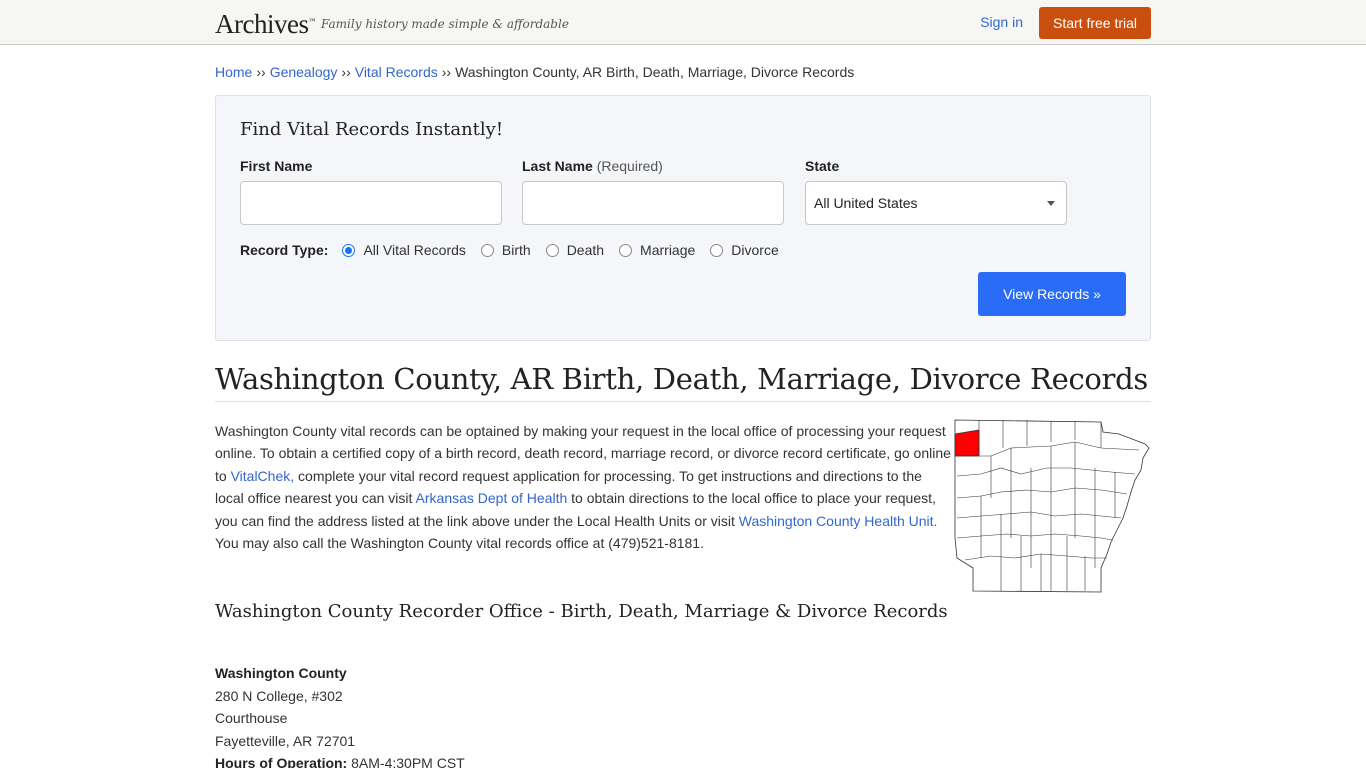 The image size is (1366, 768). I want to click on last-name-input, so click(653, 203).